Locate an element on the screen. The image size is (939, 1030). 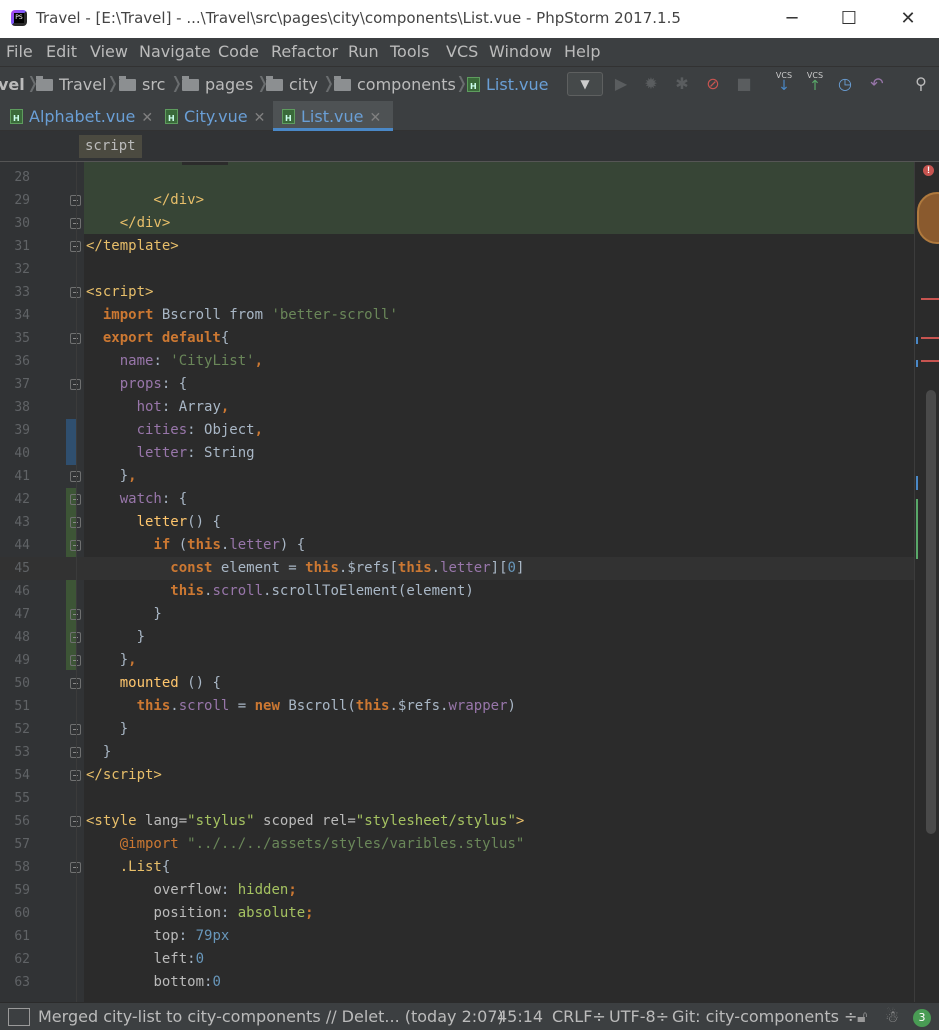
tab-alphabet-vue: H Alphabet.vue ✕ is located at coordinates (84, 116).